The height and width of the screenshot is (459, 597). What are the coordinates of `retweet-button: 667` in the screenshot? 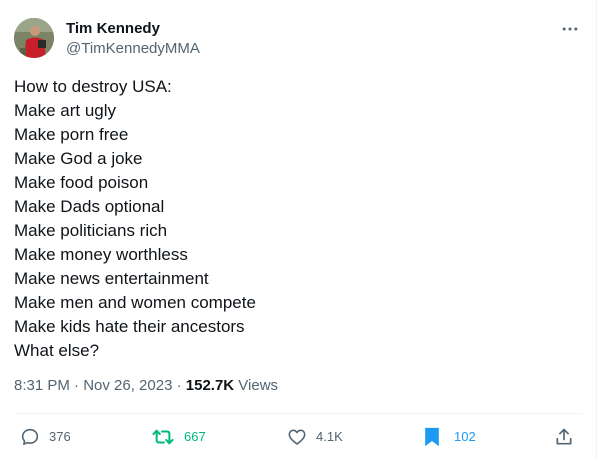 It's located at (179, 437).